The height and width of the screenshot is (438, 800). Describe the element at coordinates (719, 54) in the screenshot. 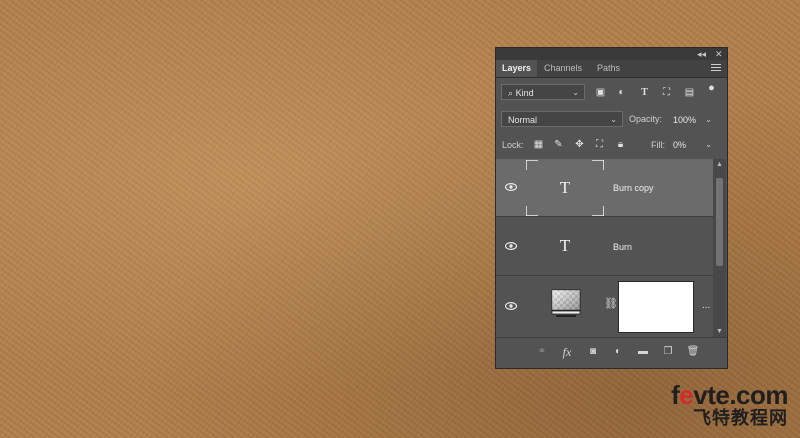

I see `close-icon: ✕` at that location.